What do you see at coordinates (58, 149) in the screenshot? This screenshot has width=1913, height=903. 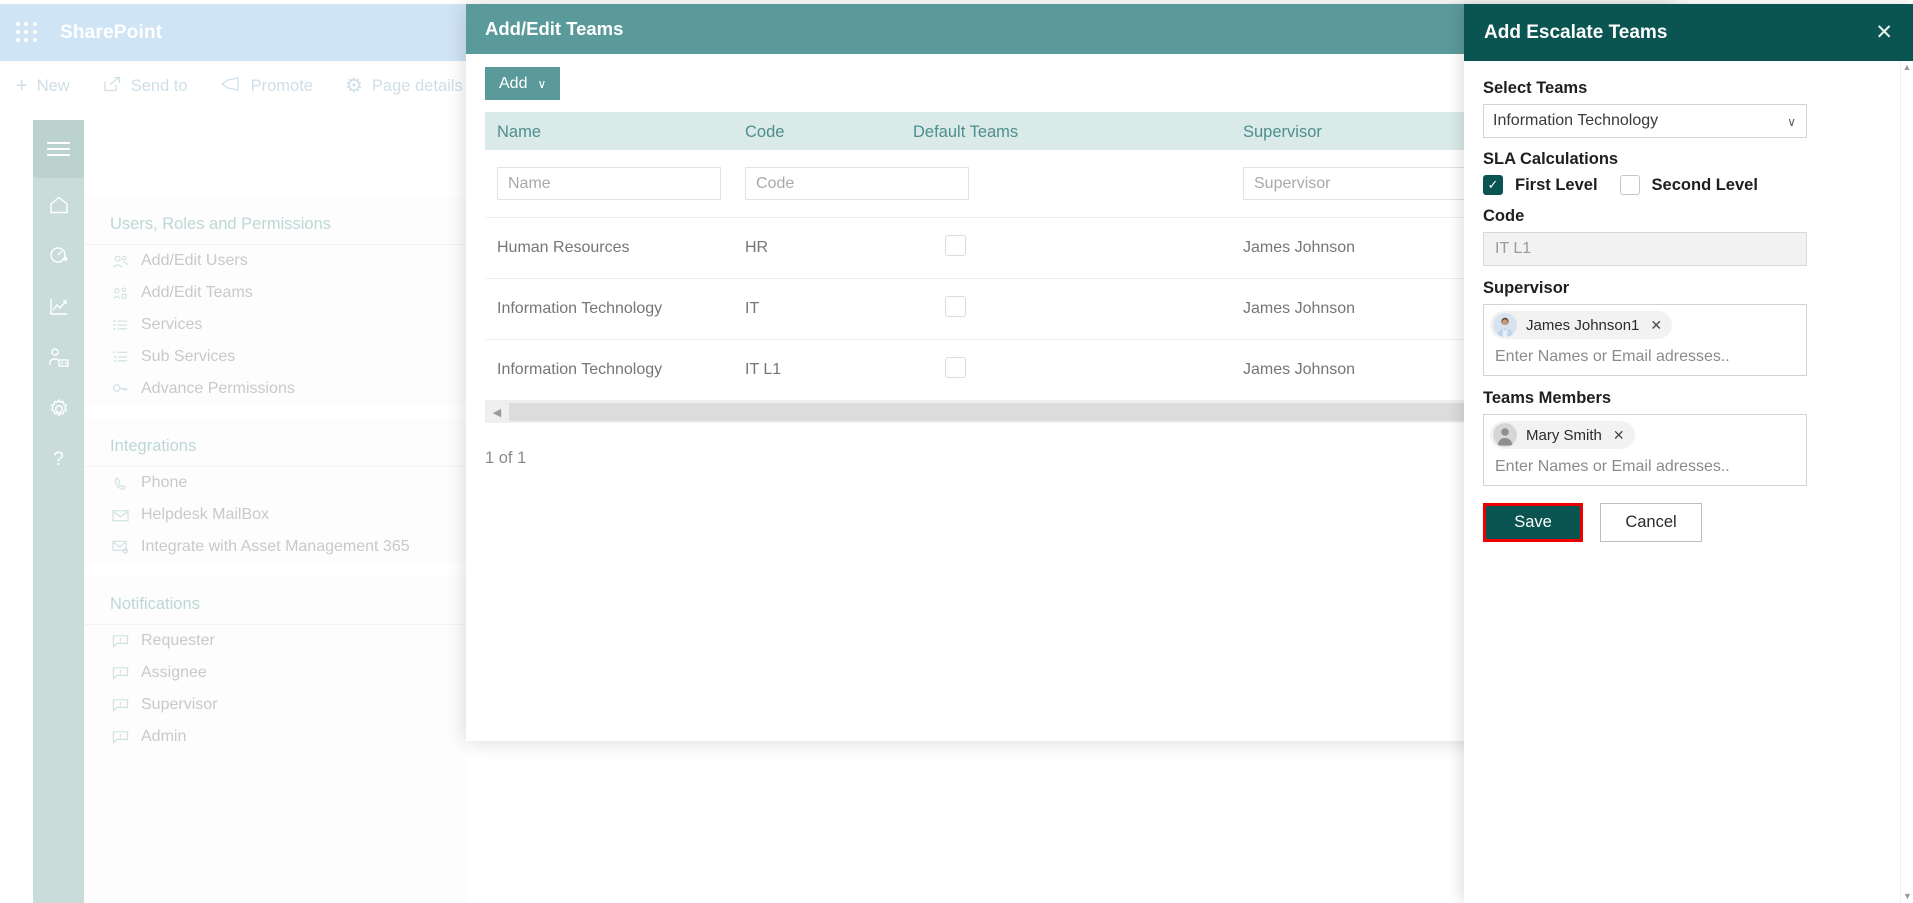 I see `hamburger-icon` at bounding box center [58, 149].